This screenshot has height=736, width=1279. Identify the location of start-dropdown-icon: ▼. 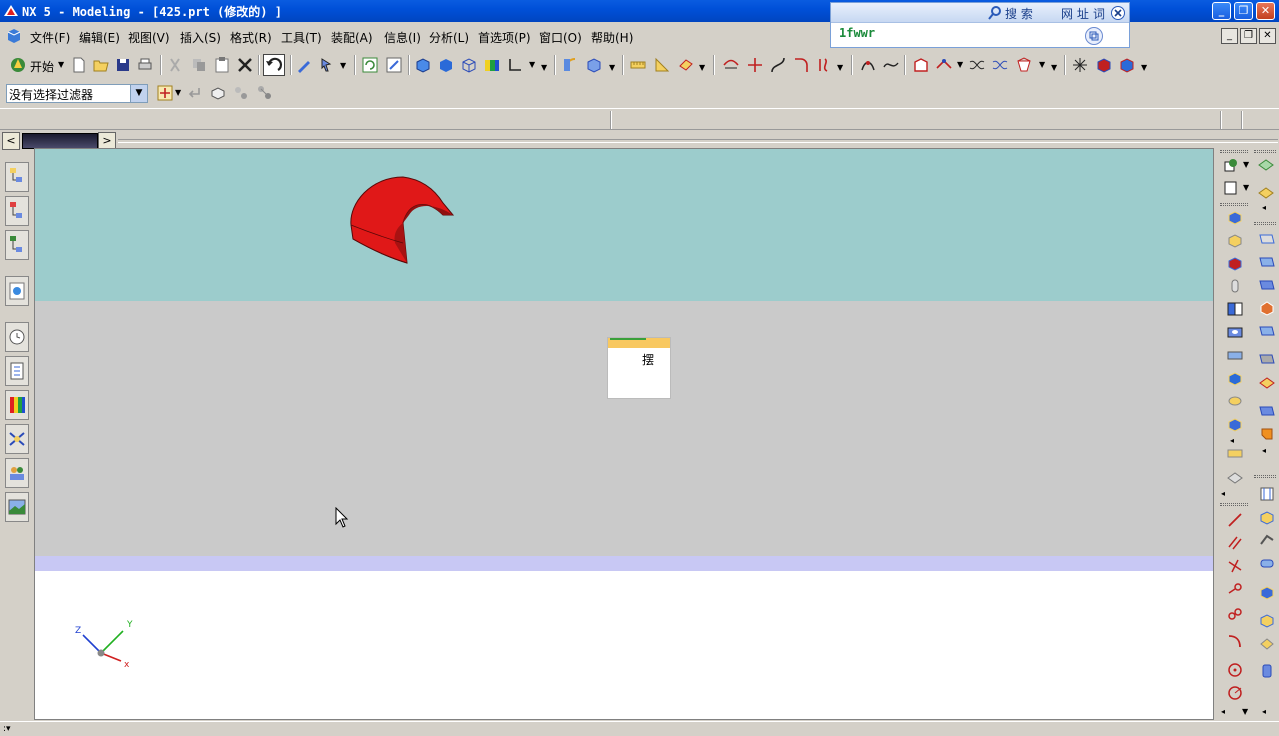
(61, 64).